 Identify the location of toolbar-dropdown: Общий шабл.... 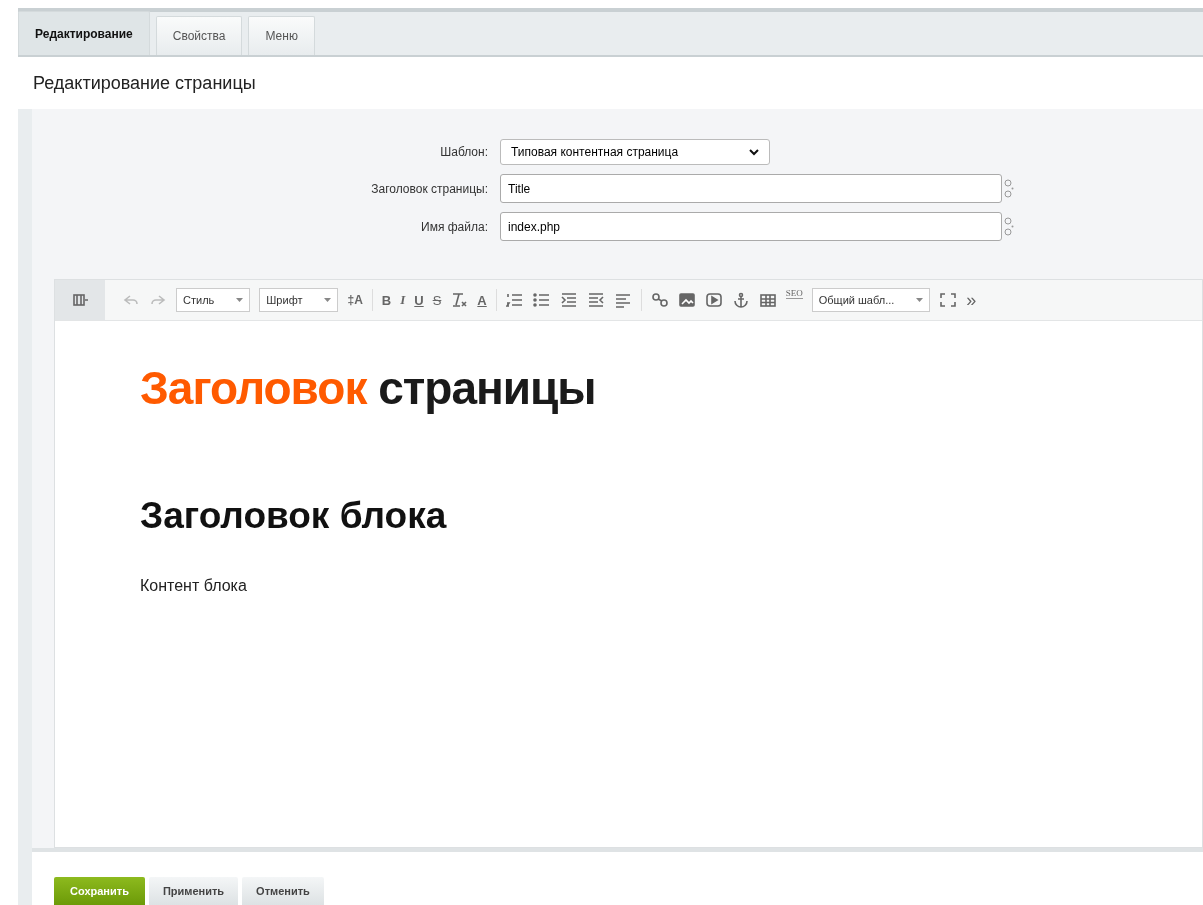
(871, 300).